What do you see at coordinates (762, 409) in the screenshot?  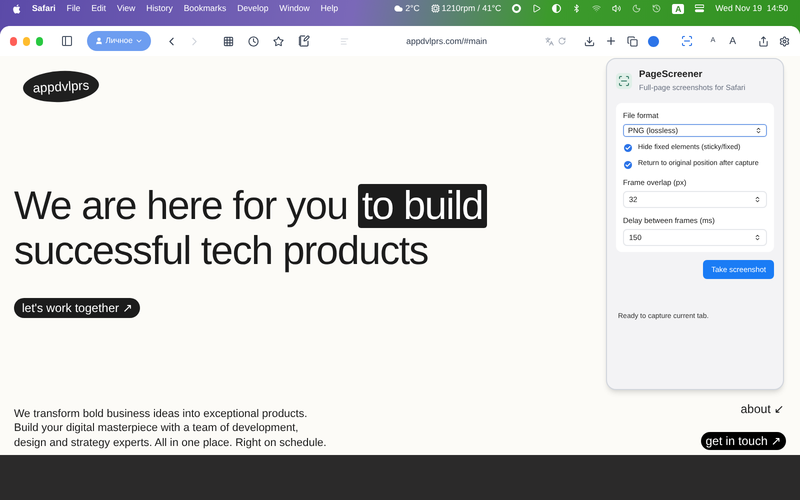 I see `about-link: about ↙` at bounding box center [762, 409].